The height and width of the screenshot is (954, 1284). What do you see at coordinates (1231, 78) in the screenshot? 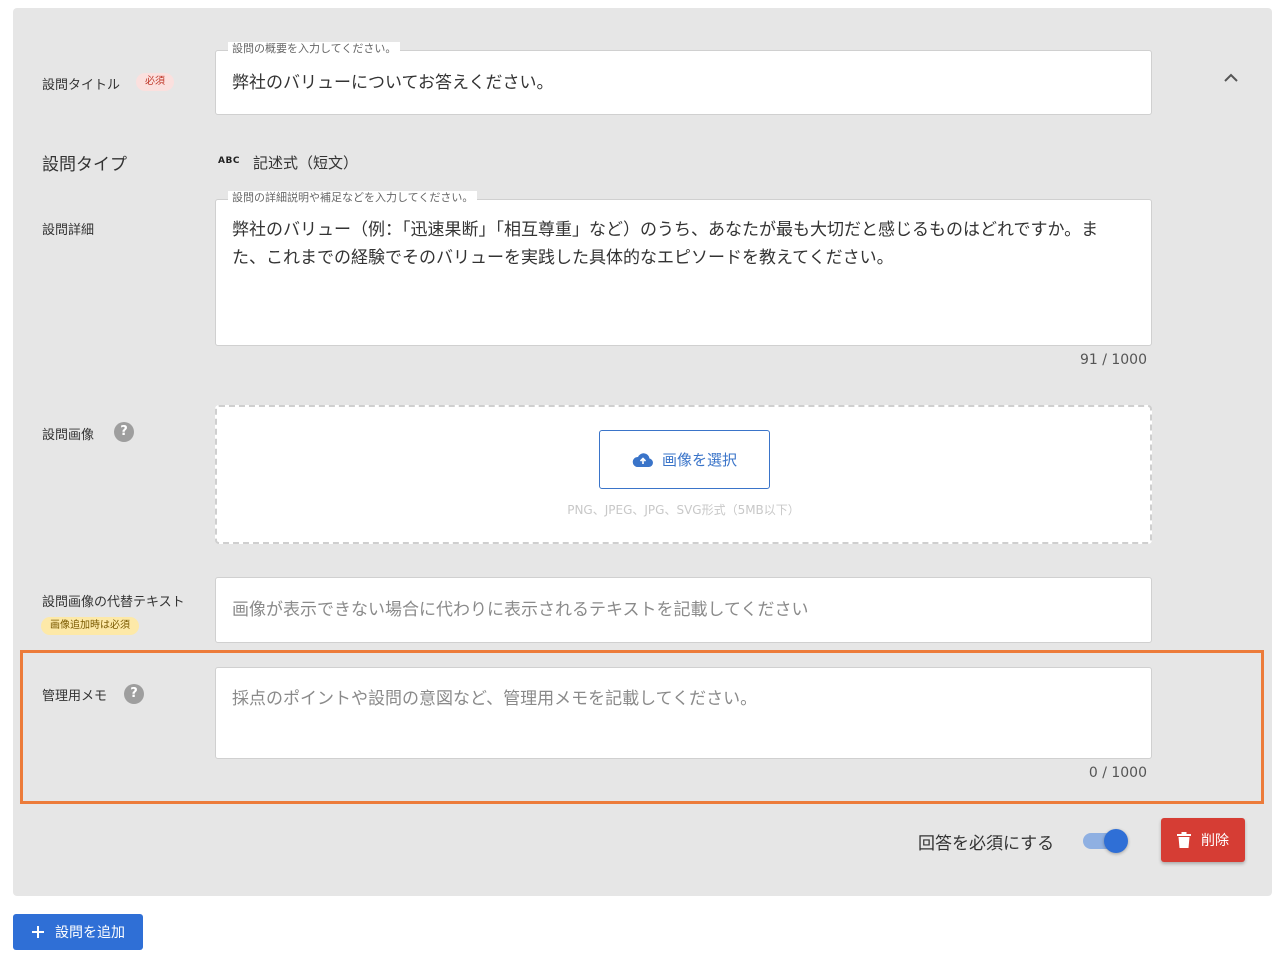
I see `chevron-up-icon` at bounding box center [1231, 78].